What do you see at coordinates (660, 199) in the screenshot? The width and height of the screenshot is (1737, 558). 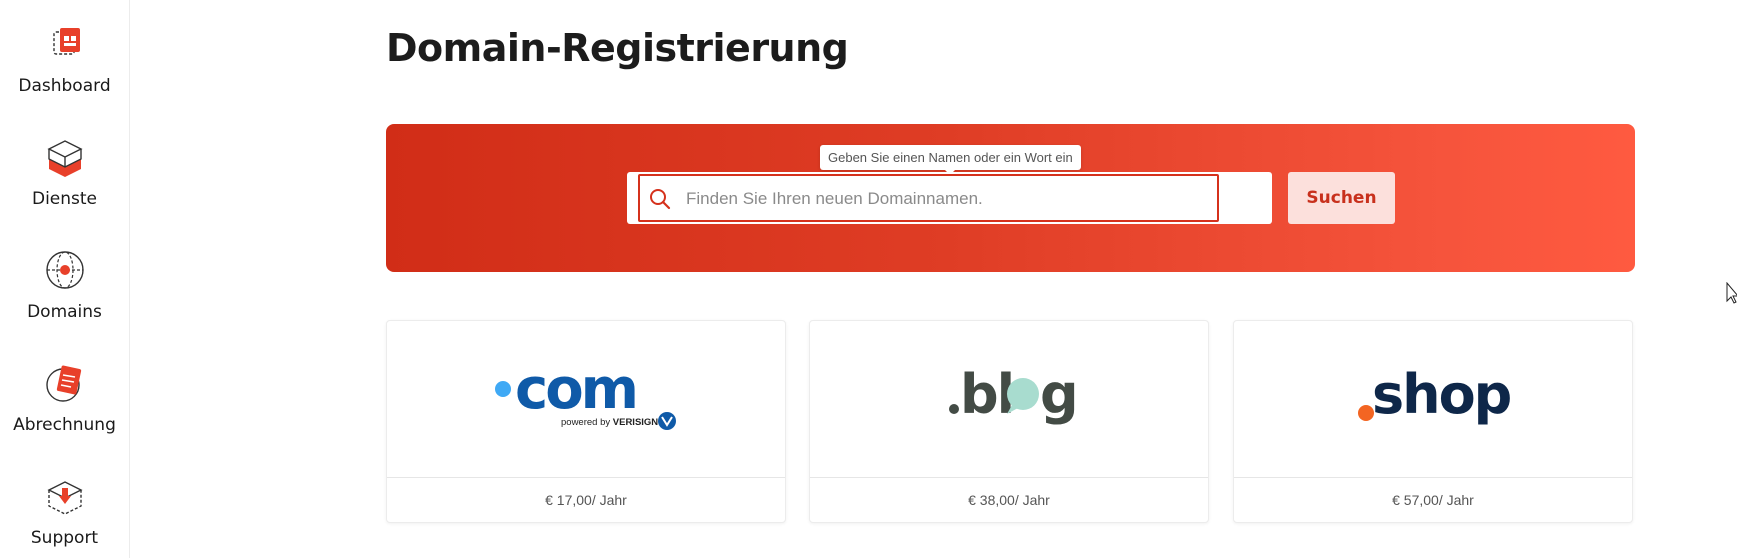 I see `search-icon` at bounding box center [660, 199].